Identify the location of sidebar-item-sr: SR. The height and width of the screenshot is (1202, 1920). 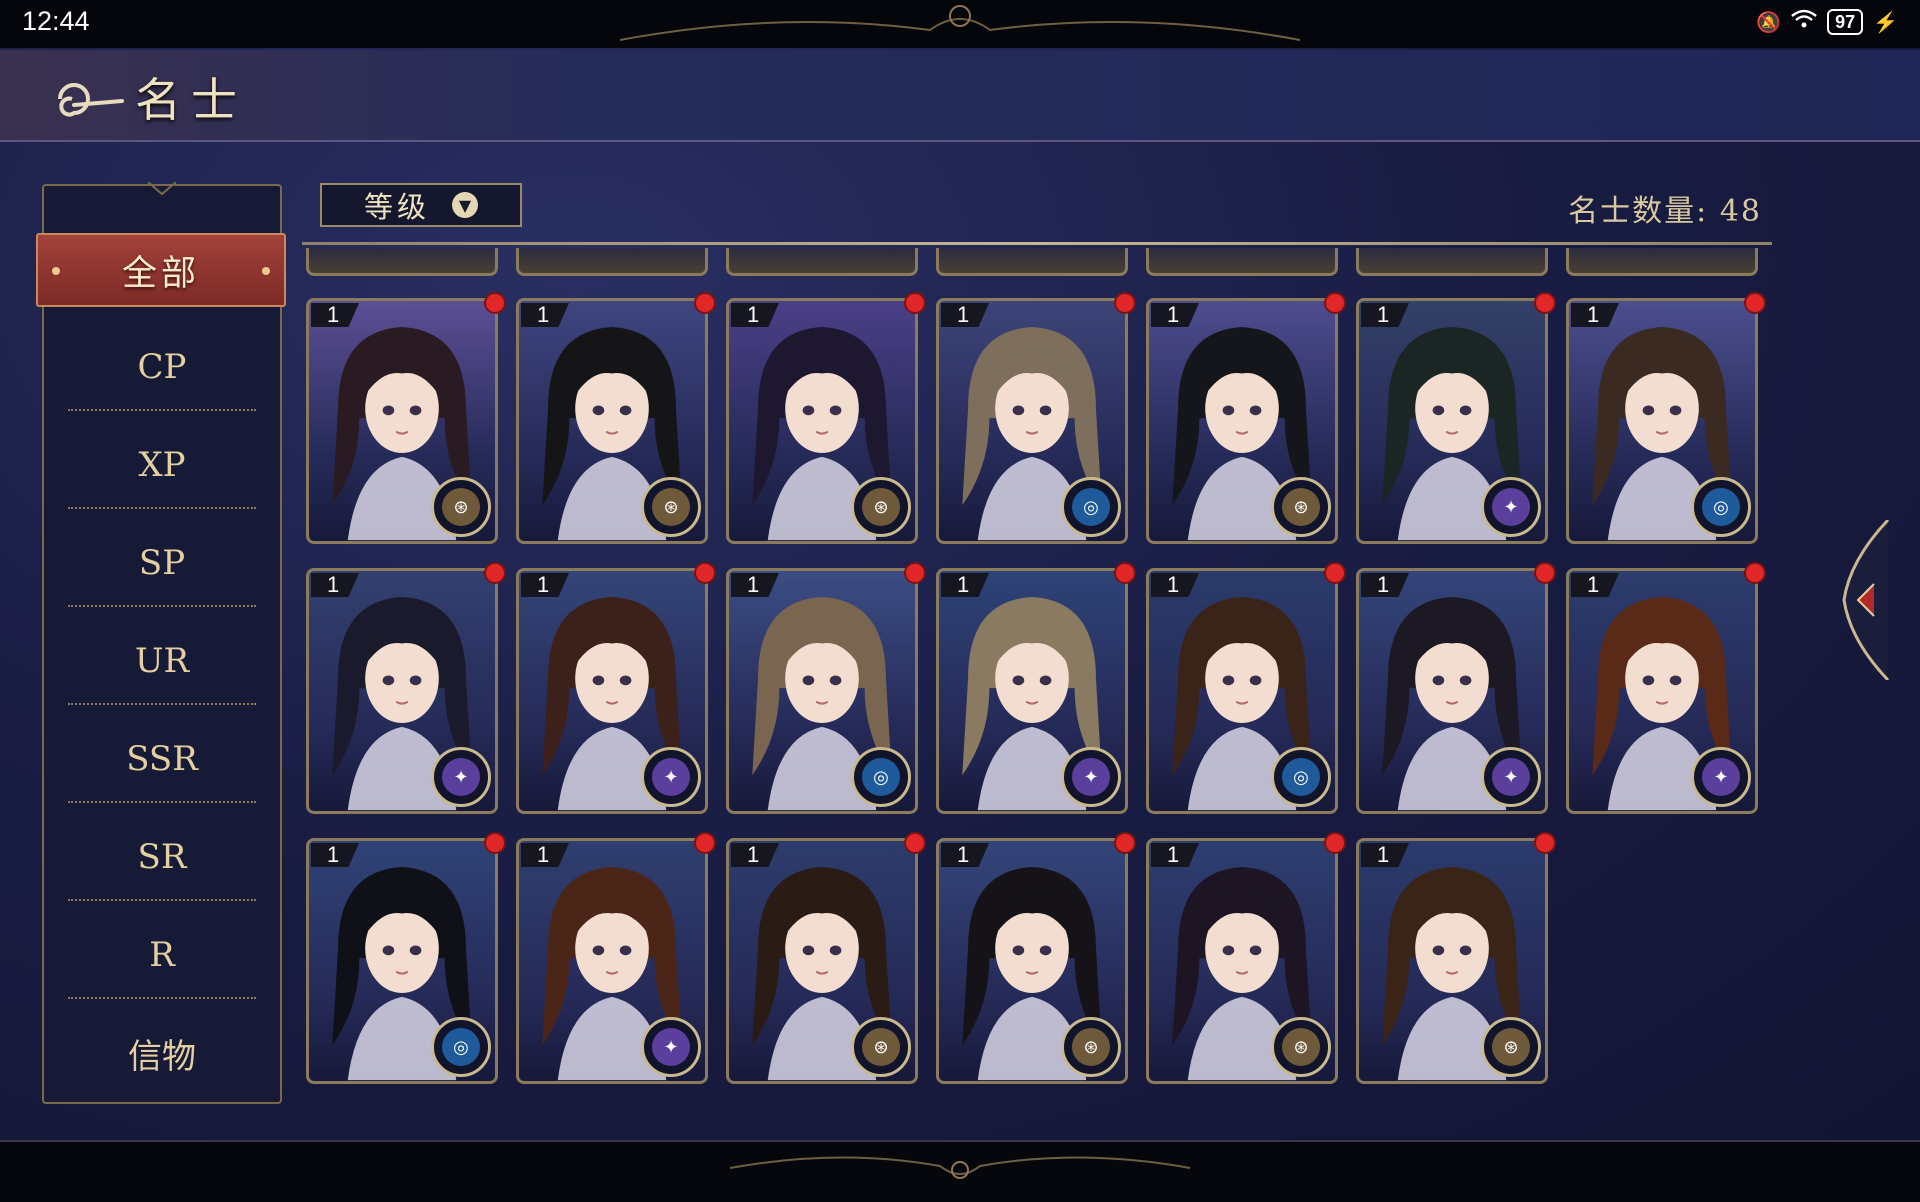
(162, 864).